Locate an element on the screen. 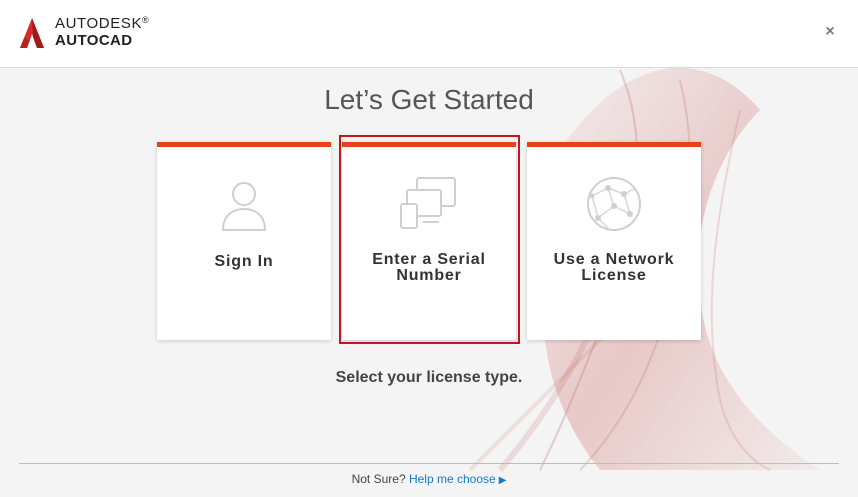  person-icon is located at coordinates (244, 206).